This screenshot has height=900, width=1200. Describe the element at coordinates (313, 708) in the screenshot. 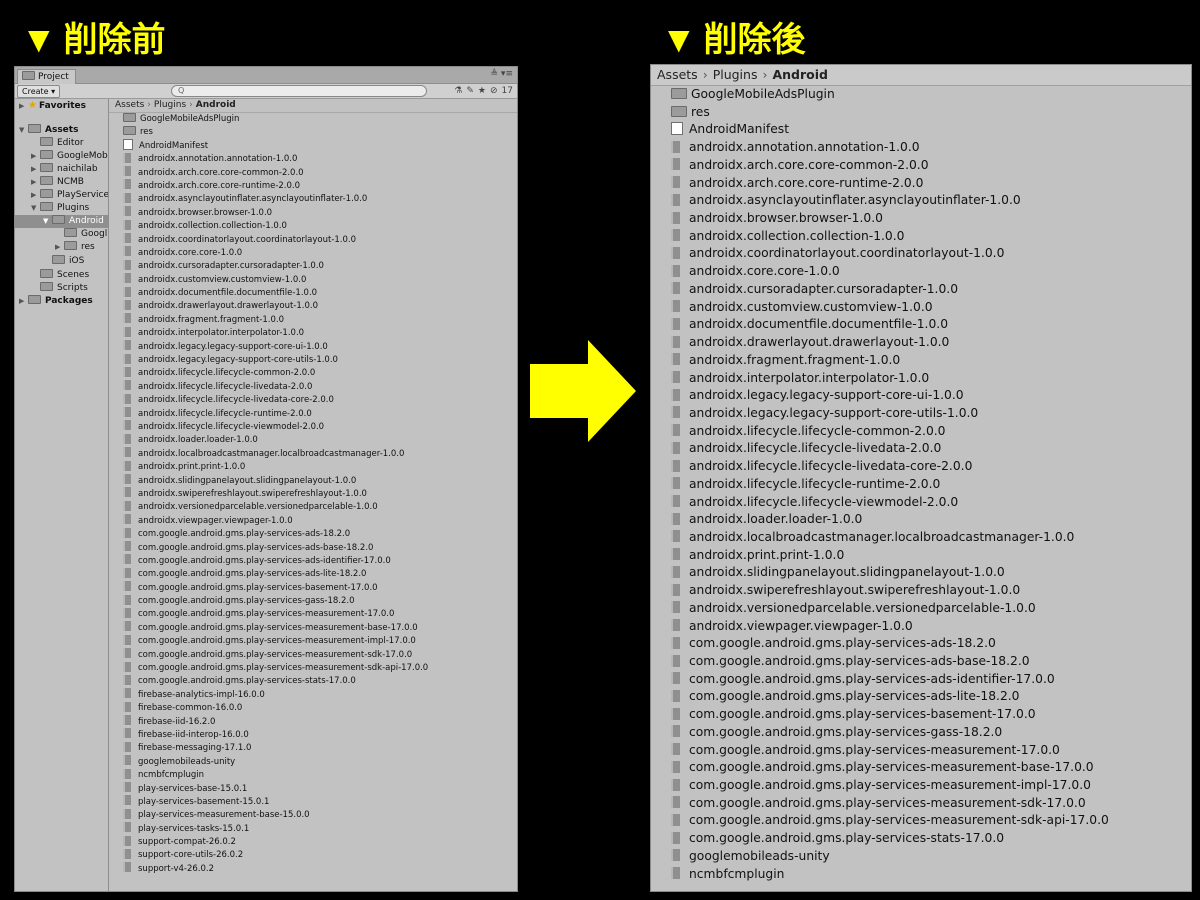

I see `asset-item: firebase-common-16.0.0` at that location.